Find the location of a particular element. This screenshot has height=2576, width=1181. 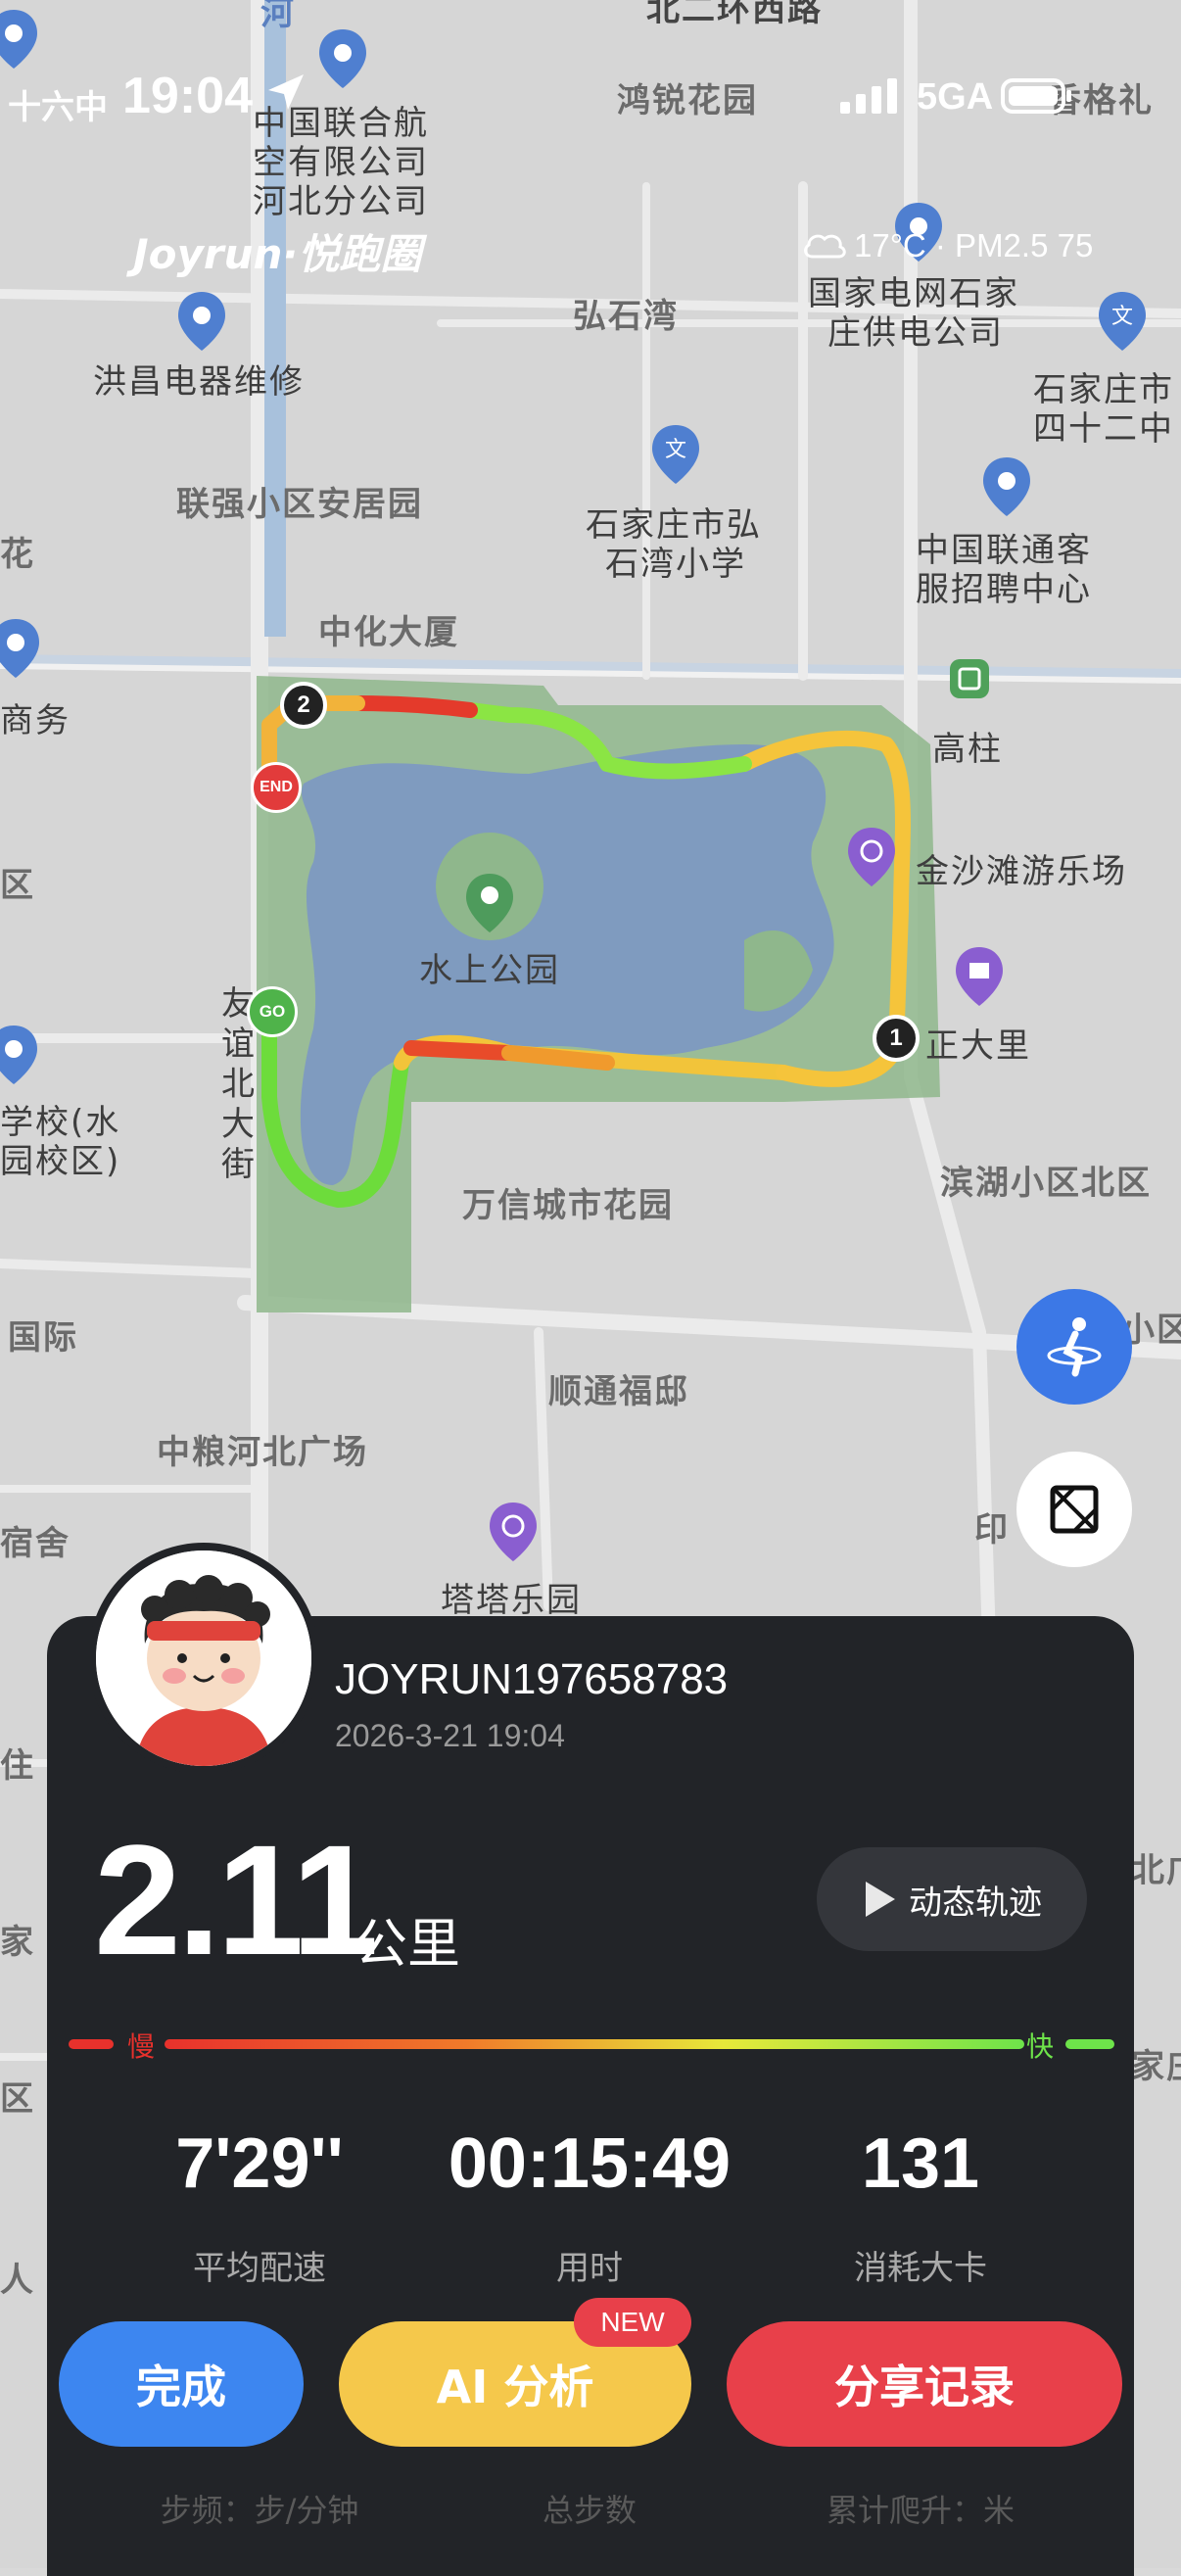

share-record-button: 分享记录 is located at coordinates (925, 2384).